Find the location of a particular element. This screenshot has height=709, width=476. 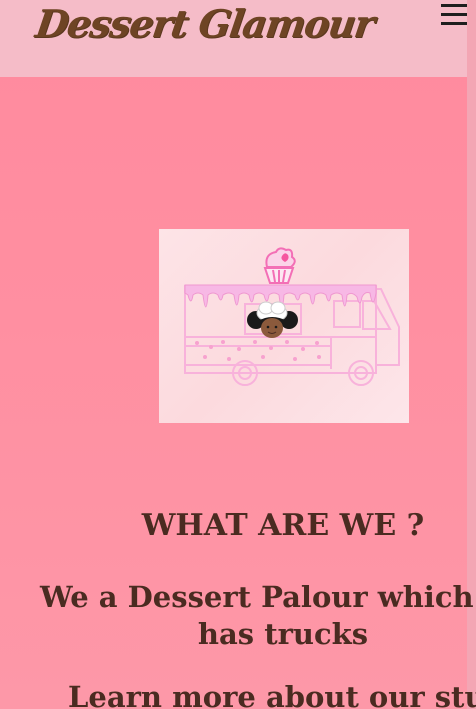

tagline-line: We a Dessert Palour which als is located at coordinates (258, 597).